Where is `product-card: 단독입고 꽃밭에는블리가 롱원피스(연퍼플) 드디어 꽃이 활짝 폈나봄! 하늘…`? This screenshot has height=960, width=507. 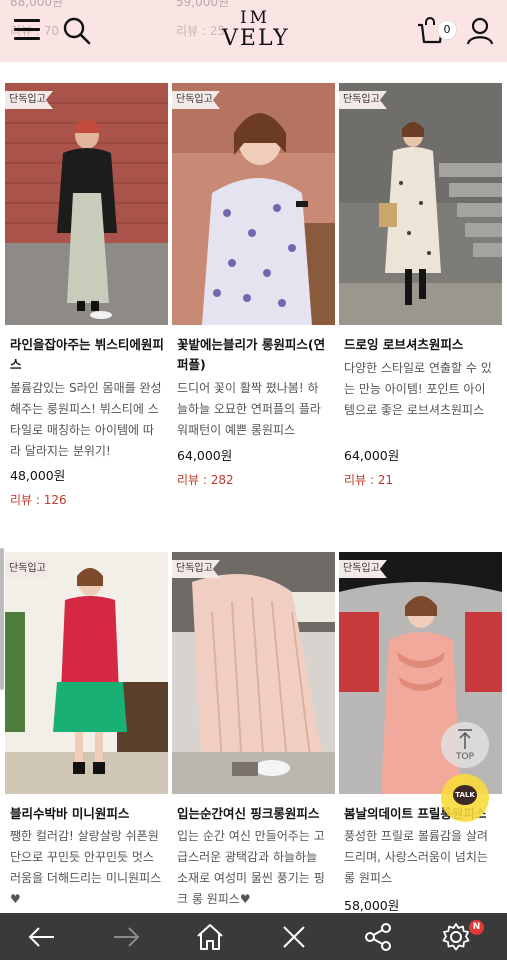 product-card: 단독입고 꽃밭에는블리가 롱원피스(연퍼플) 드디어 꽃이 활짝 폈나봄! 하늘… is located at coordinates (253, 303).